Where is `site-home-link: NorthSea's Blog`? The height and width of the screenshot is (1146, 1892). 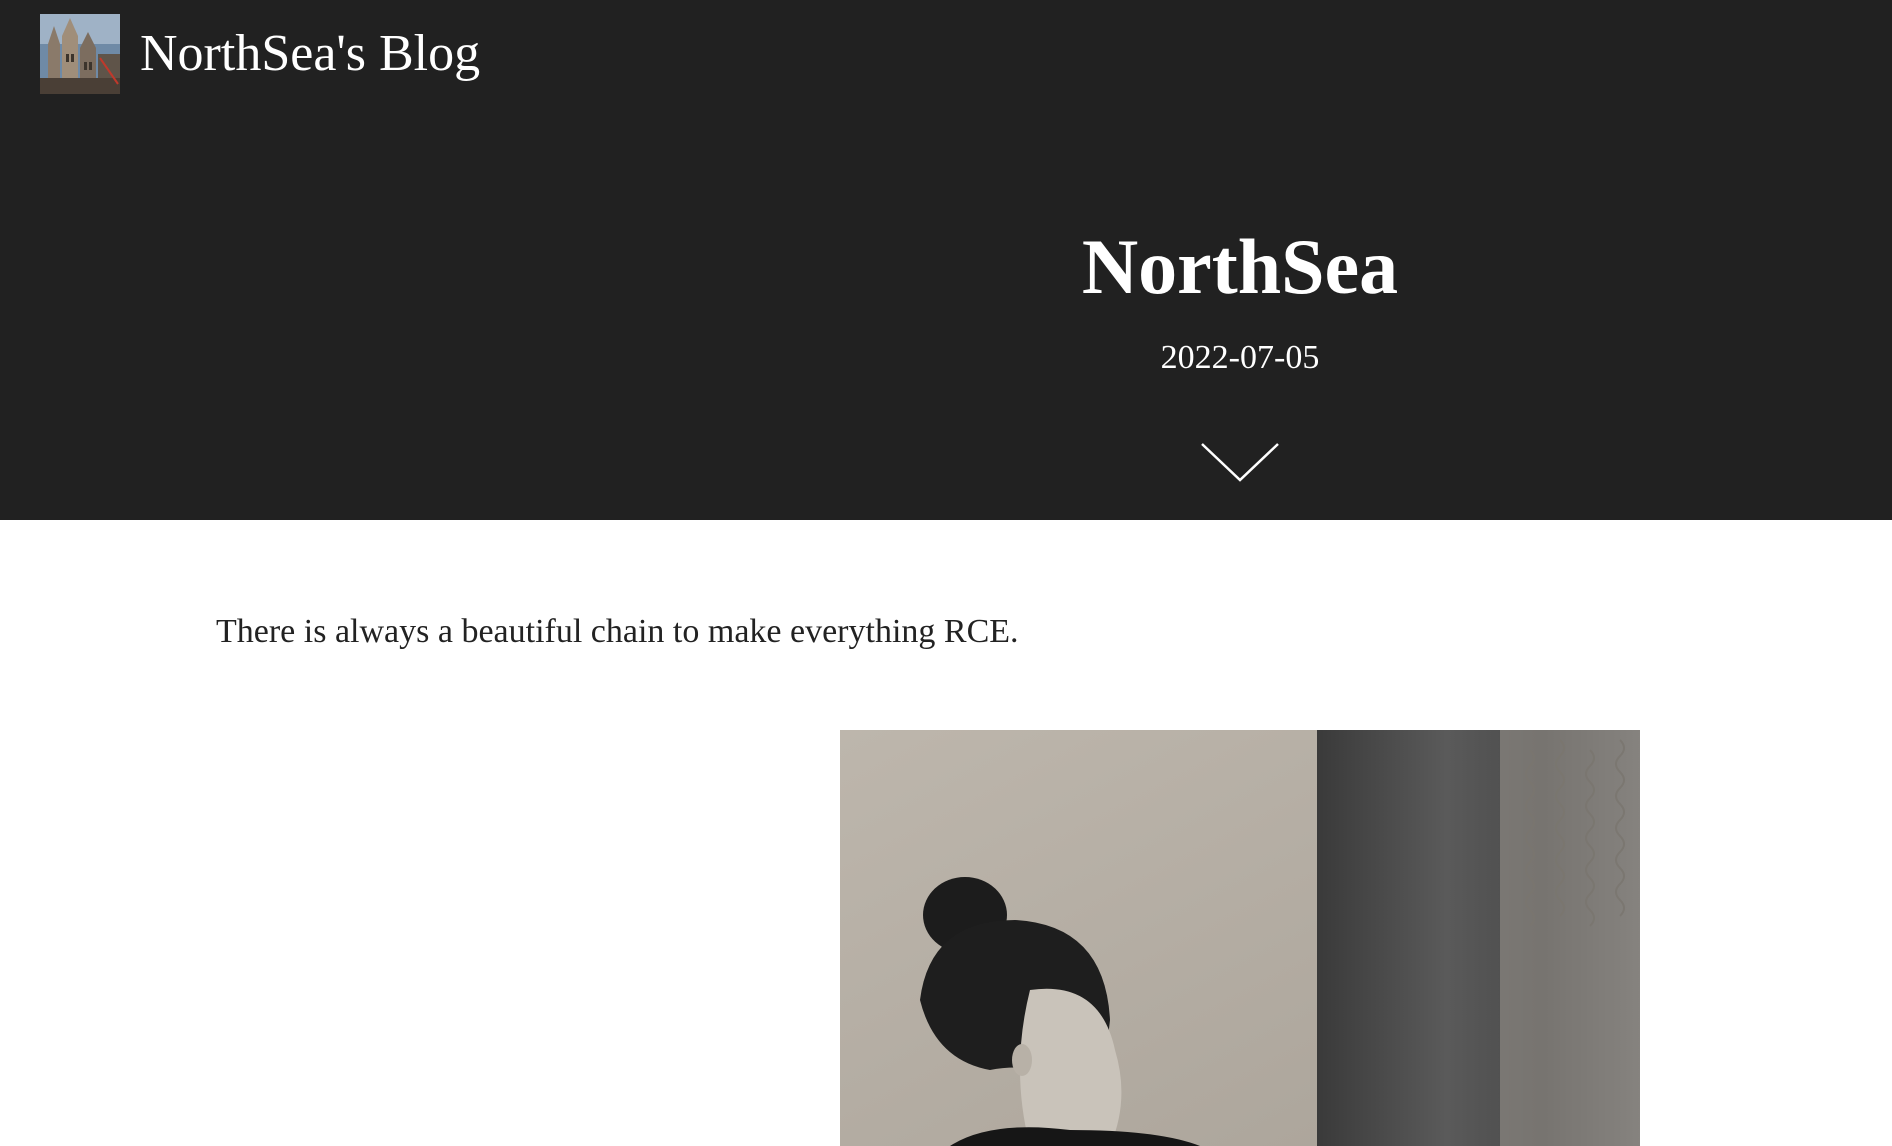
site-home-link: NorthSea's Blog is located at coordinates (260, 54).